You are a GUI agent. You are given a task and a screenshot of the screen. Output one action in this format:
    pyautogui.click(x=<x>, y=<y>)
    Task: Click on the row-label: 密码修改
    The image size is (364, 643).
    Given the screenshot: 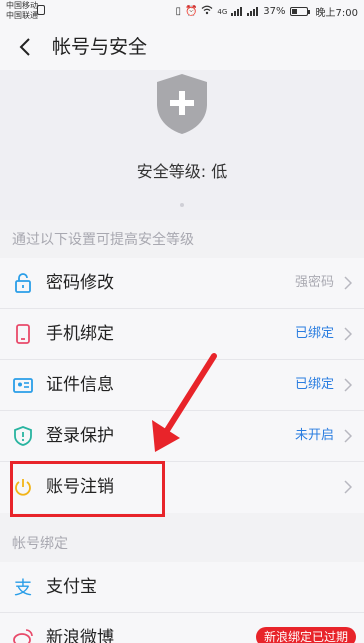 What is the action you would take?
    pyautogui.click(x=80, y=283)
    